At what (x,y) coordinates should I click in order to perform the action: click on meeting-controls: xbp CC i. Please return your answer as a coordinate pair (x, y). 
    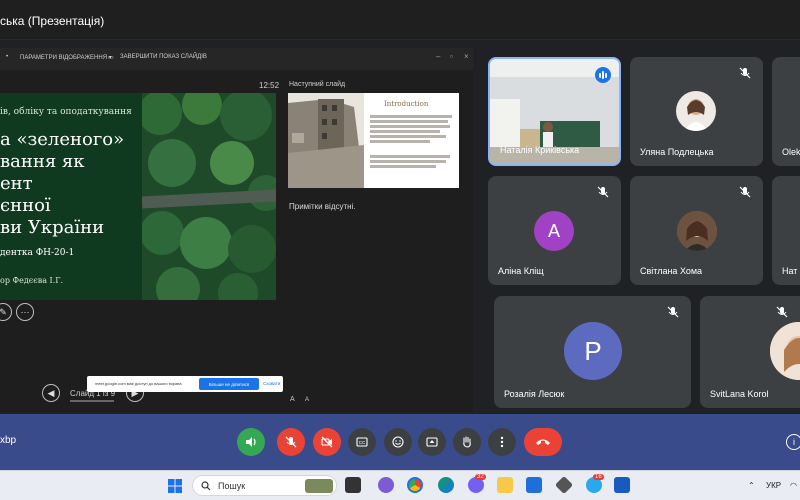
    Looking at the image, I should click on (400, 442).